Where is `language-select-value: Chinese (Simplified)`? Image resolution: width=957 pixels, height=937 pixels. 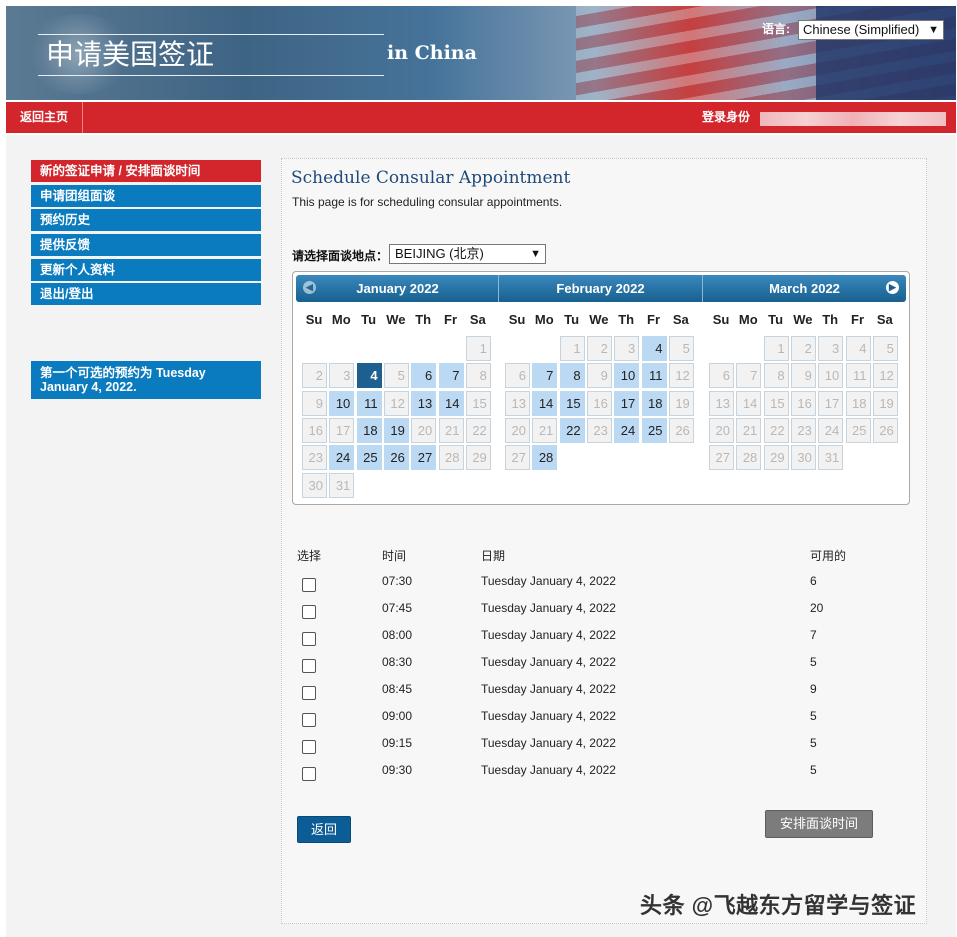 language-select-value: Chinese (Simplified) is located at coordinates (861, 29).